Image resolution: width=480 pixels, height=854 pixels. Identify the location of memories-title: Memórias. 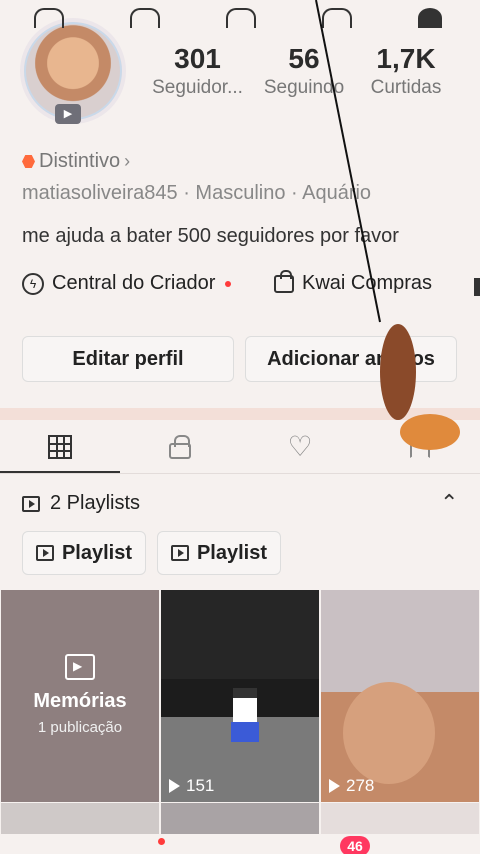
(80, 701).